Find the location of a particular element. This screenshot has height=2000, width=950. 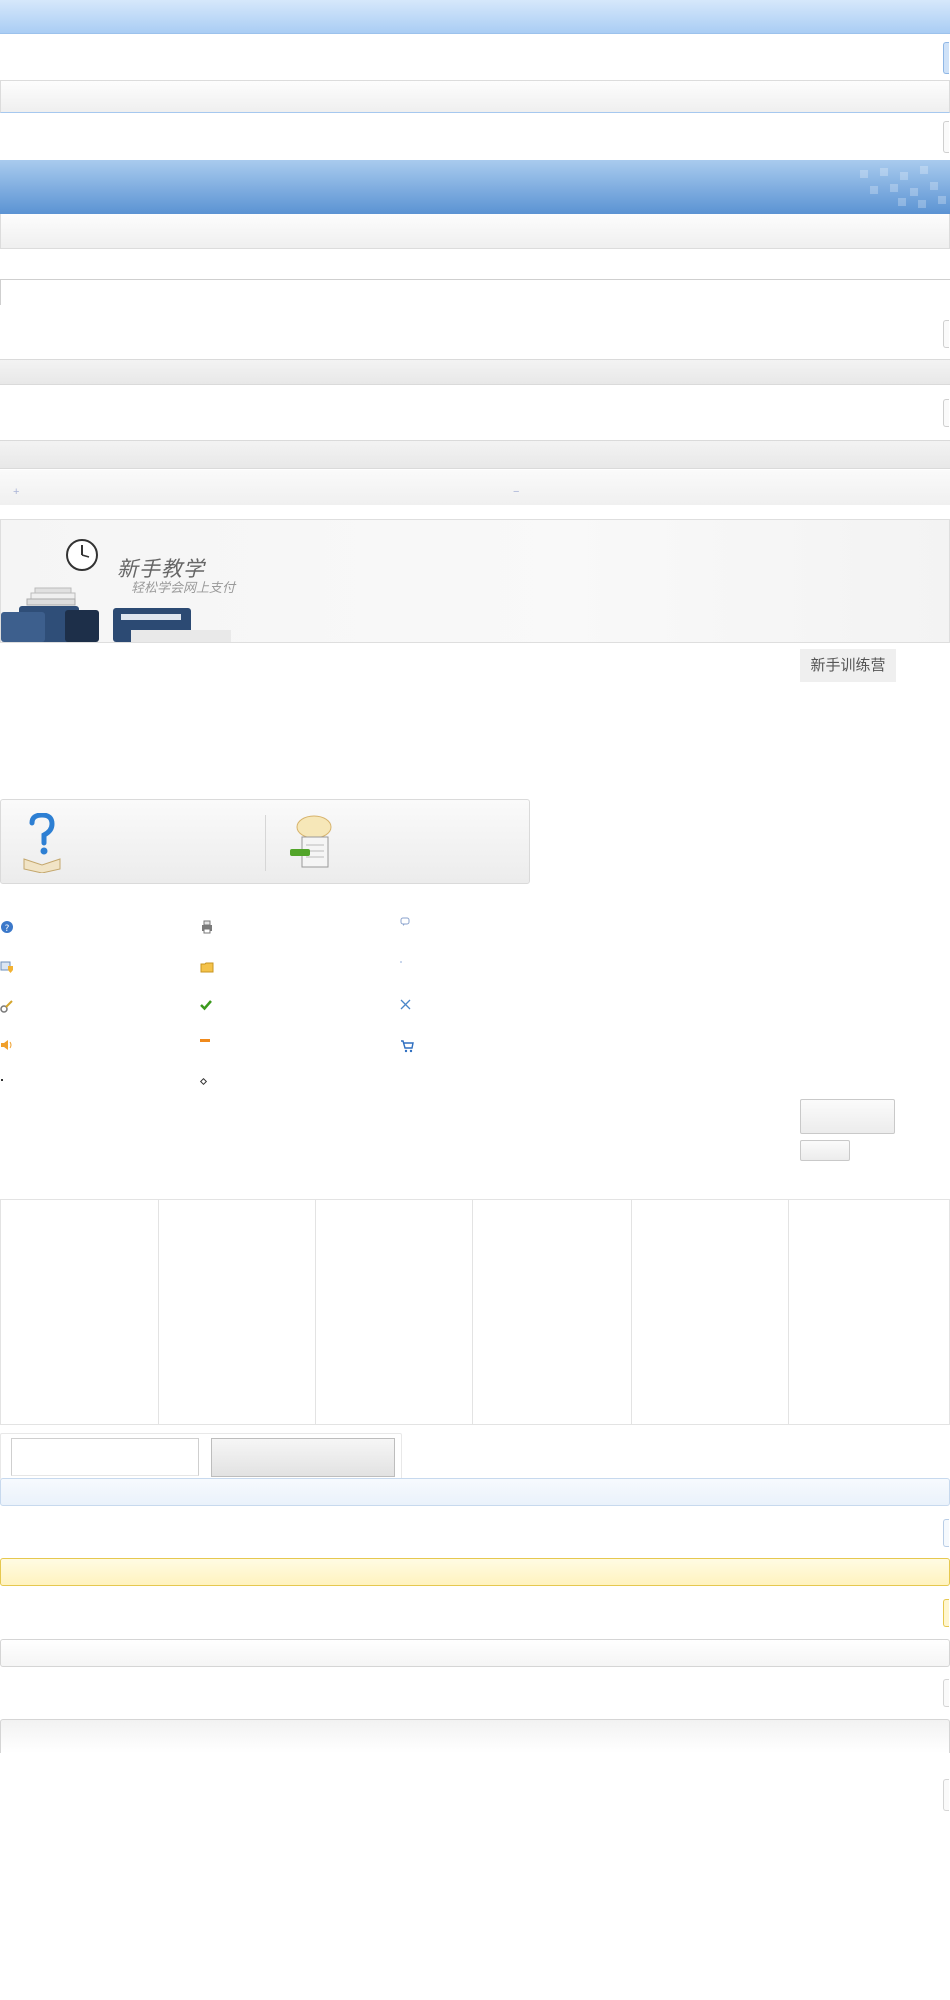

bottom-panel-header is located at coordinates (475, 1736).